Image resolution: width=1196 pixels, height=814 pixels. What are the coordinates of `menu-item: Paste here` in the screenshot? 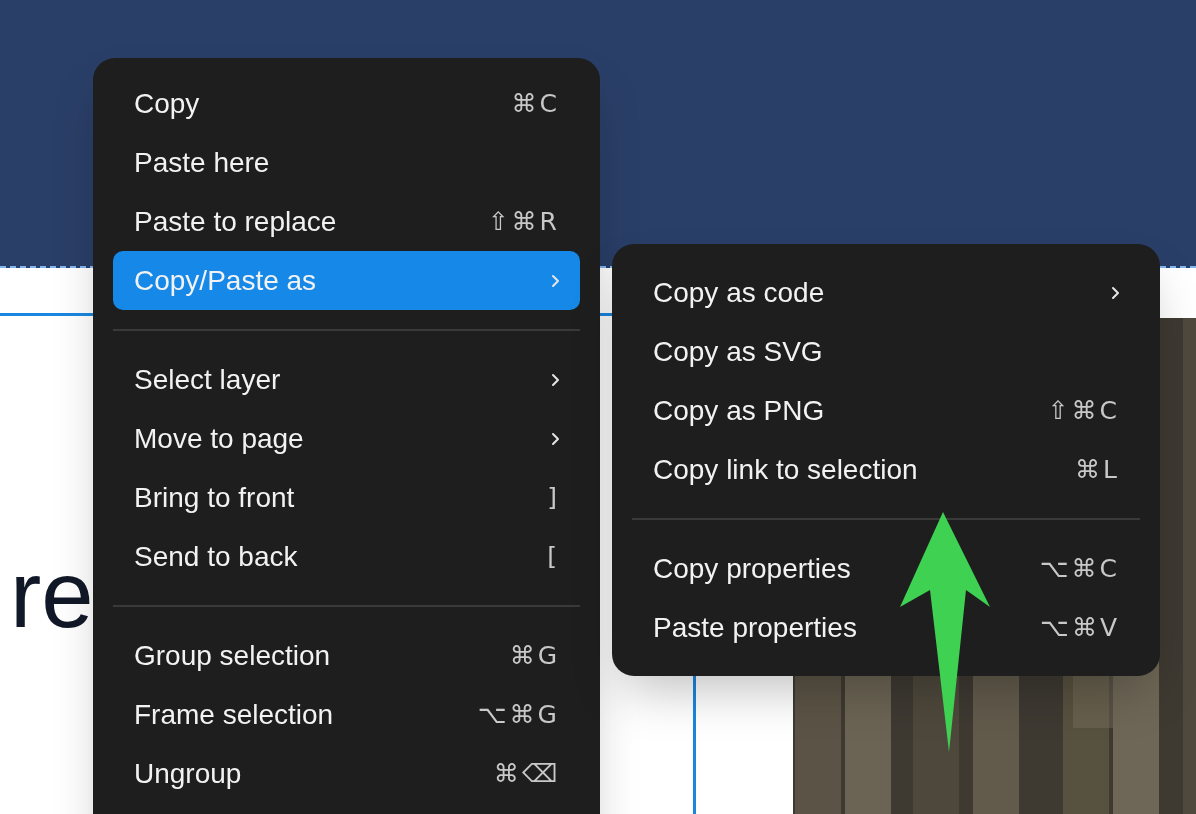 It's located at (346, 162).